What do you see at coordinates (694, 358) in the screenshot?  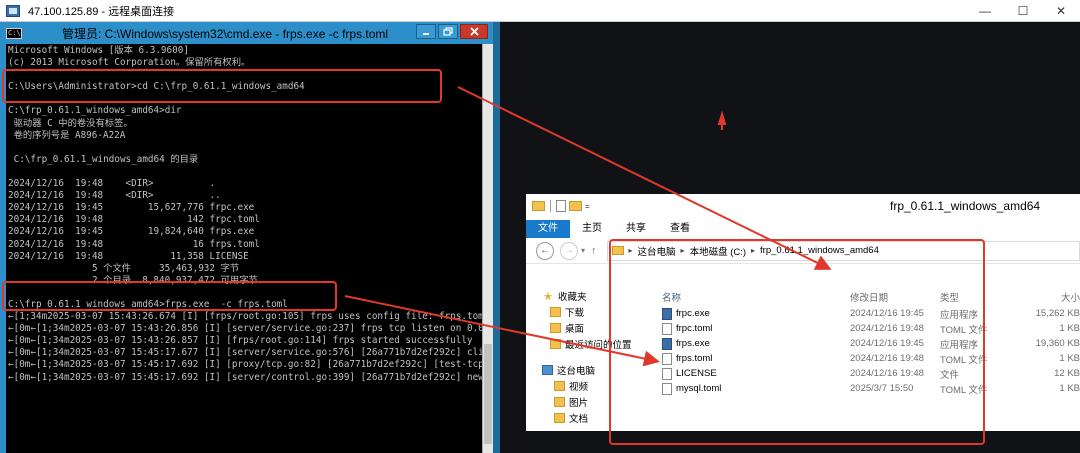 I see `file-name: frps.toml` at bounding box center [694, 358].